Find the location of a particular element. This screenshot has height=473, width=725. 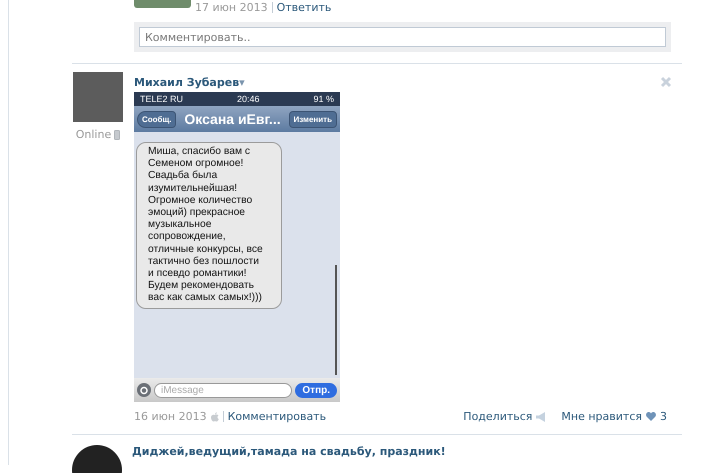

comment-date: 17 июн 2013 is located at coordinates (231, 7).